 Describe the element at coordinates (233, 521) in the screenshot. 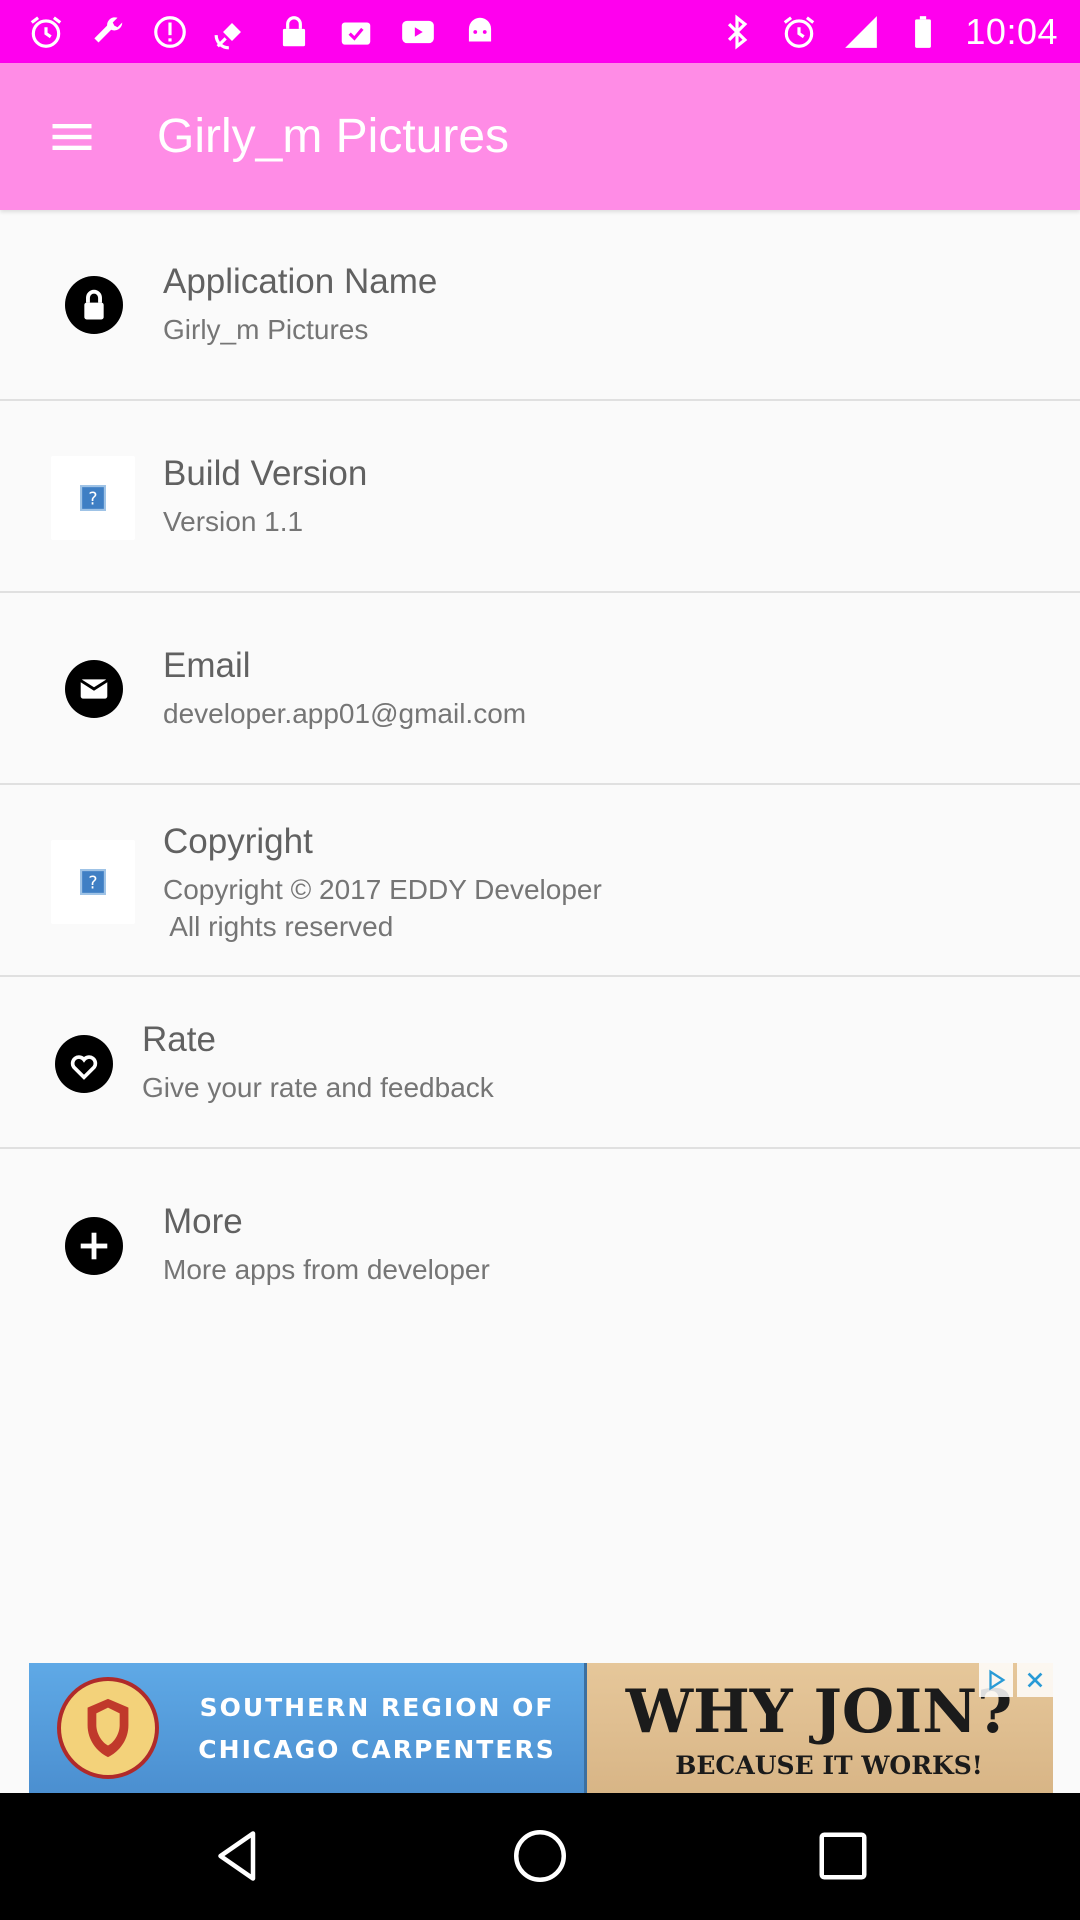

I see `list-item-subtitle: Version 1.1` at that location.